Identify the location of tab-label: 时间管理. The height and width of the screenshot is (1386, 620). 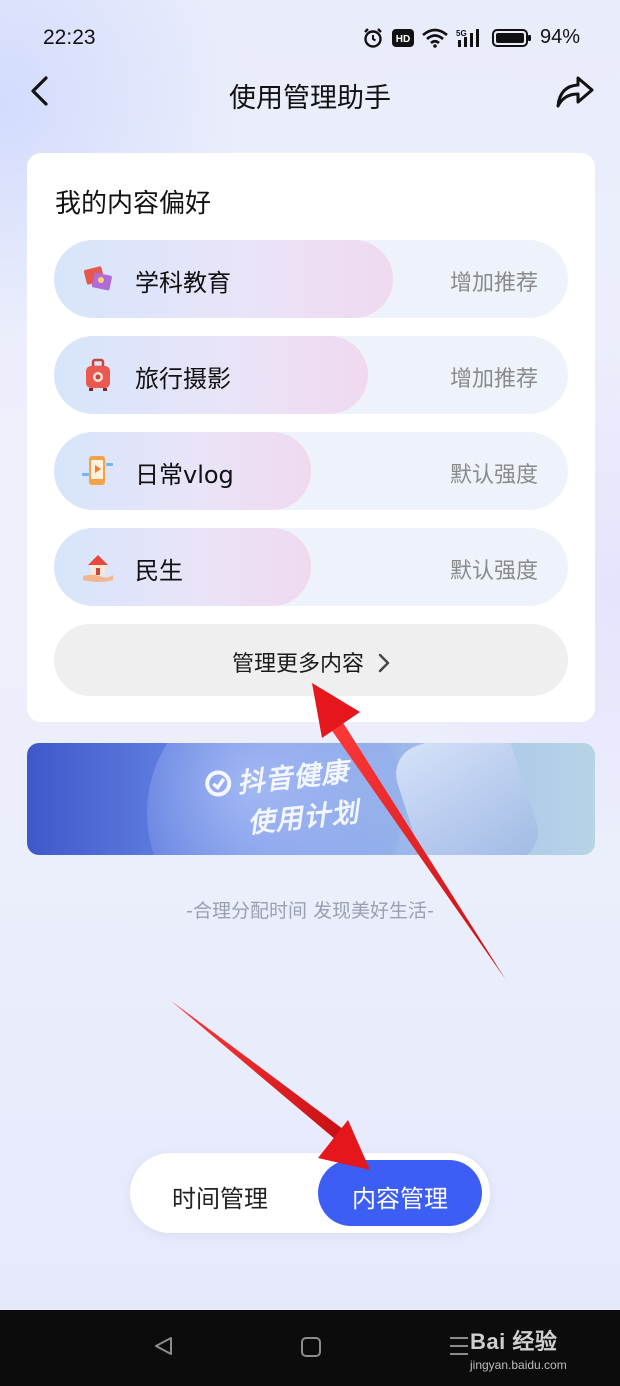
(220, 1199).